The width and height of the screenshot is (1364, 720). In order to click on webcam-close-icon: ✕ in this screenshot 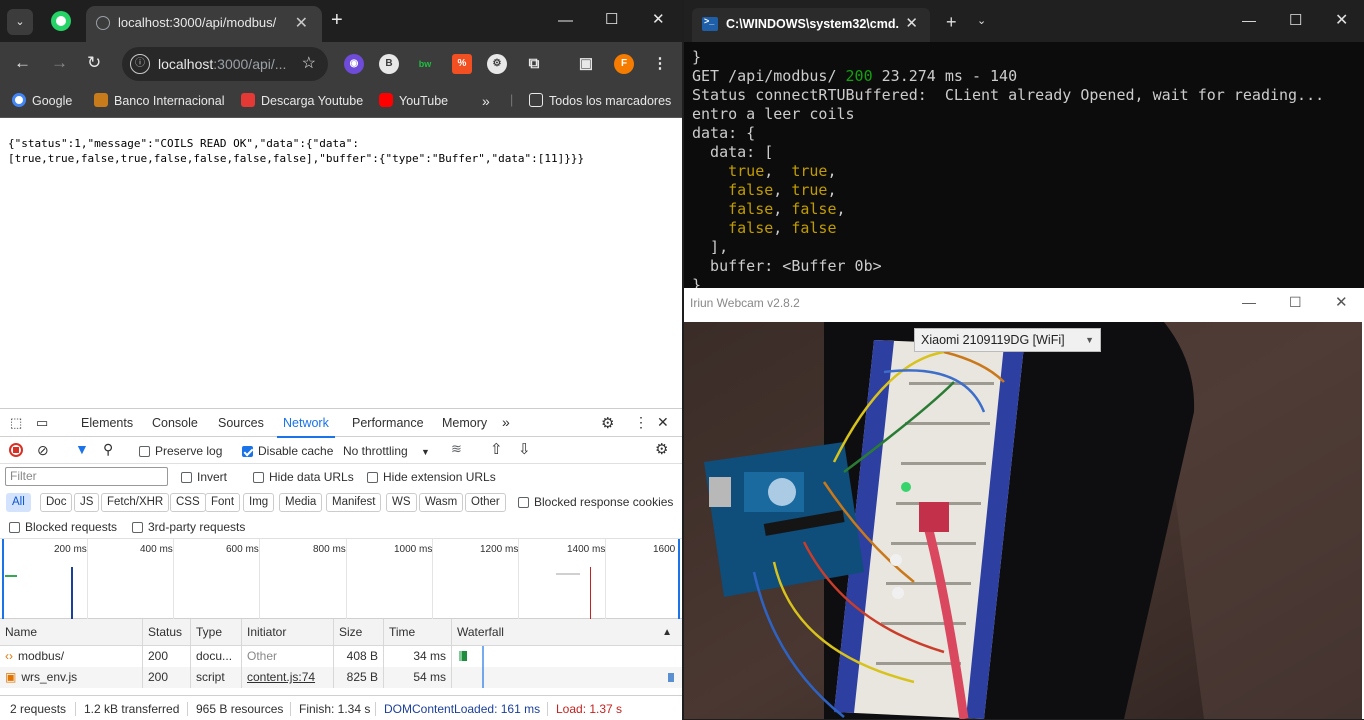, I will do `click(1341, 302)`.